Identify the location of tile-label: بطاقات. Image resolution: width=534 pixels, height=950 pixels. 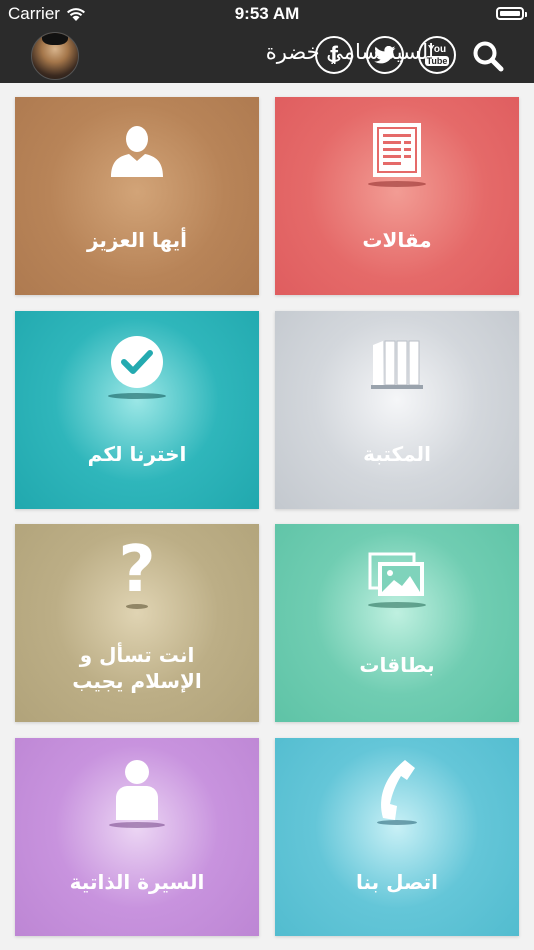
(397, 665).